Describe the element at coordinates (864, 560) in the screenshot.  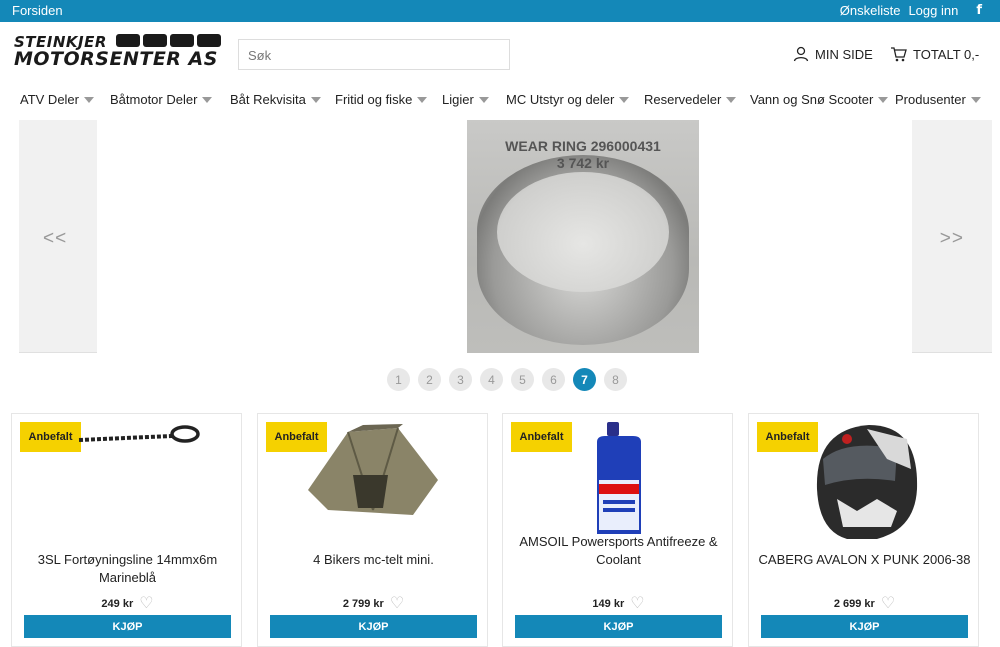
I see `product-name: CABERG AVALON X PUNK 2006-38` at that location.